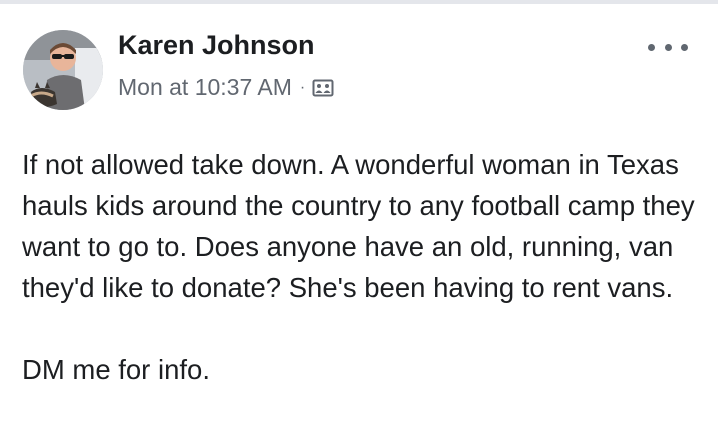 The height and width of the screenshot is (441, 718). What do you see at coordinates (323, 88) in the screenshot?
I see `privacy-group-icon` at bounding box center [323, 88].